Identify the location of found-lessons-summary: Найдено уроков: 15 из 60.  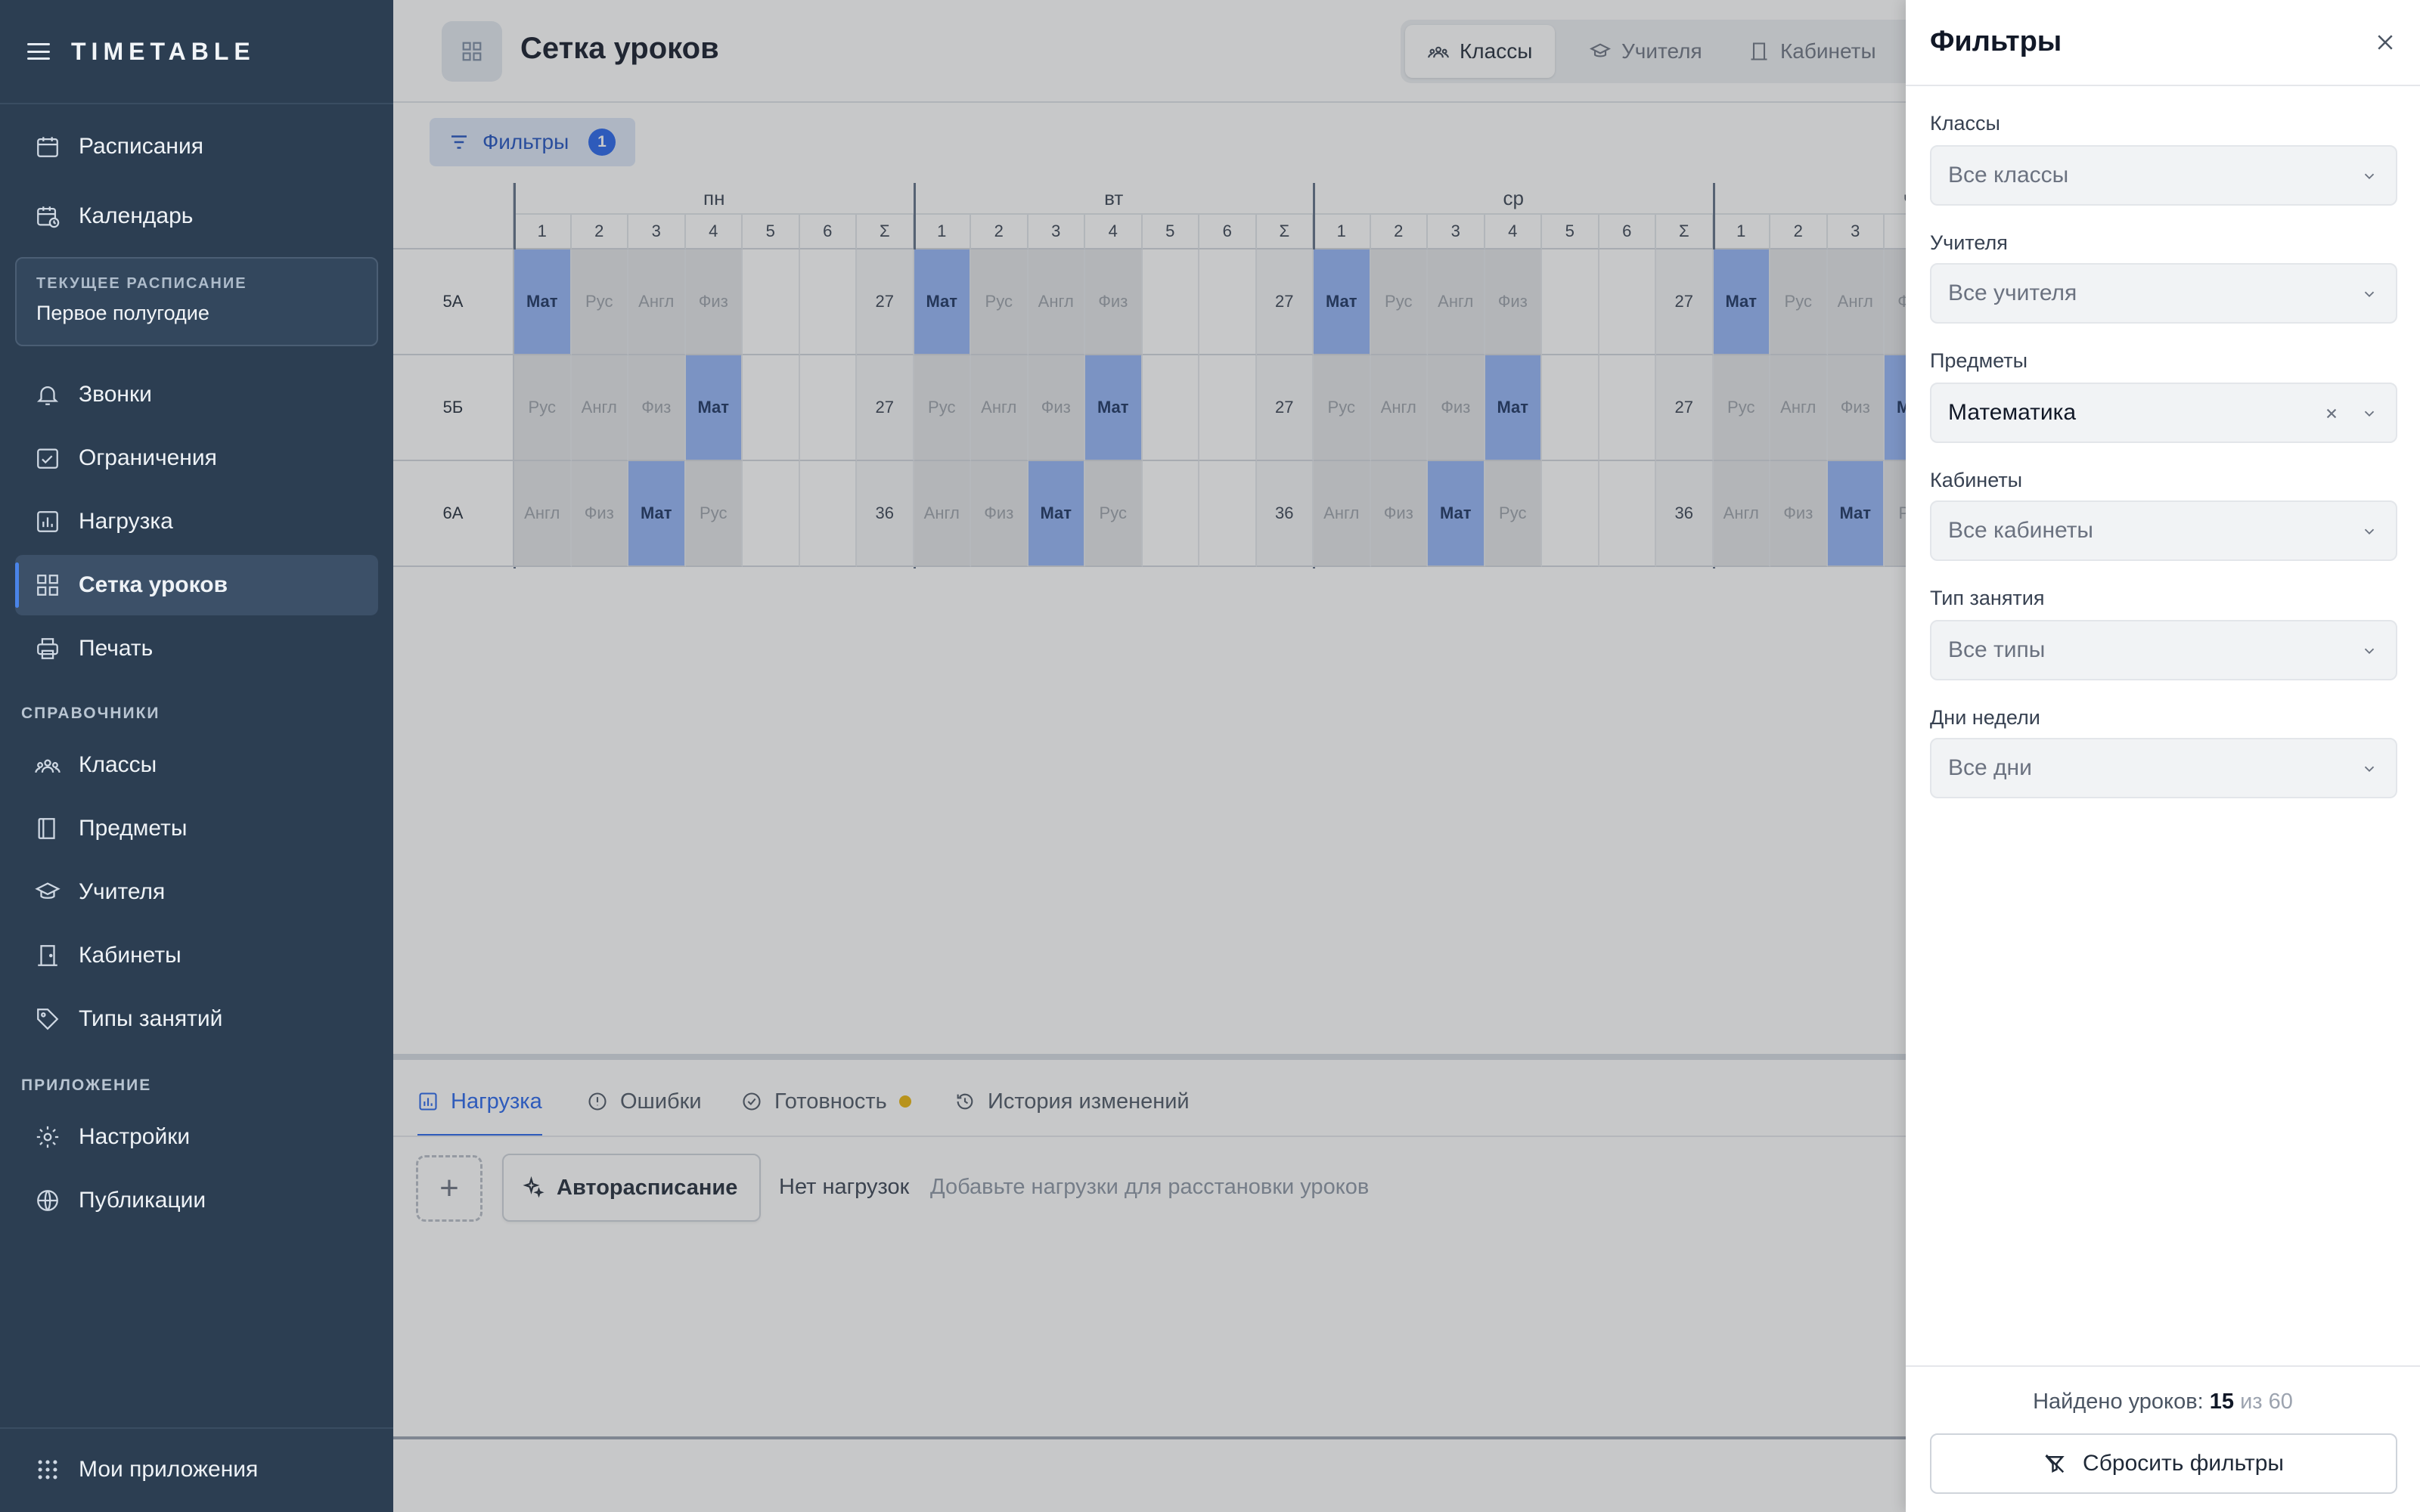
(2163, 1402).